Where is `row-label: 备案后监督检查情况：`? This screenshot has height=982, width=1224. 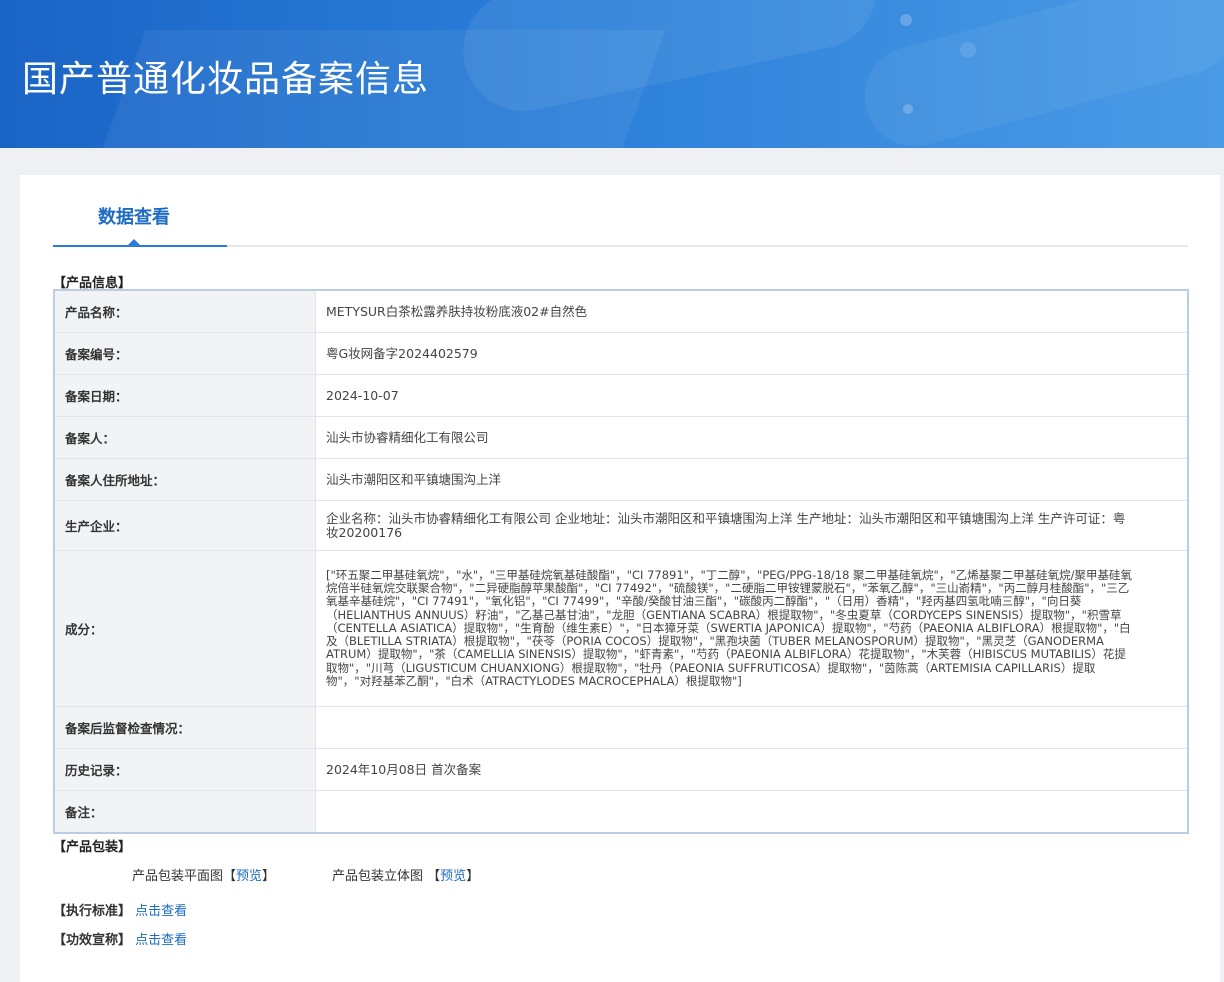 row-label: 备案后监督检查情况： is located at coordinates (185, 727).